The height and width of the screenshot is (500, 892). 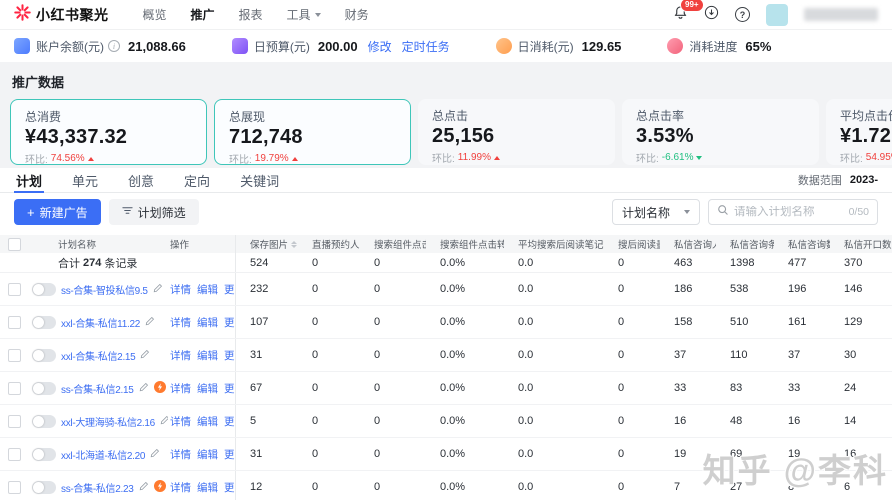 I want to click on column-header: 私信开口数, so click(x=861, y=244).